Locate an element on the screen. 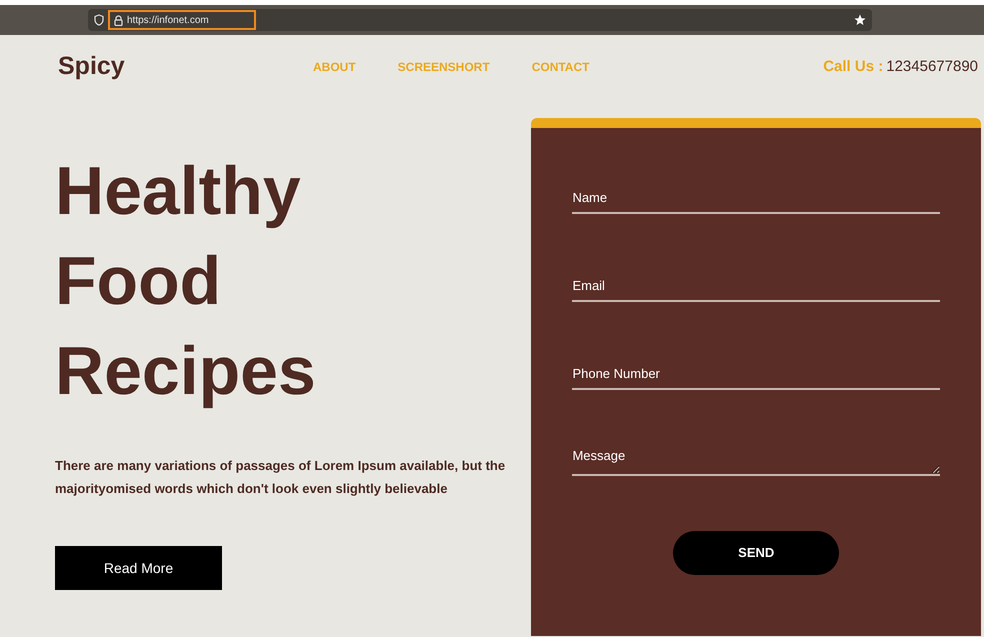 Image resolution: width=984 pixels, height=637 pixels. phone-number: 12345677890 is located at coordinates (932, 66).